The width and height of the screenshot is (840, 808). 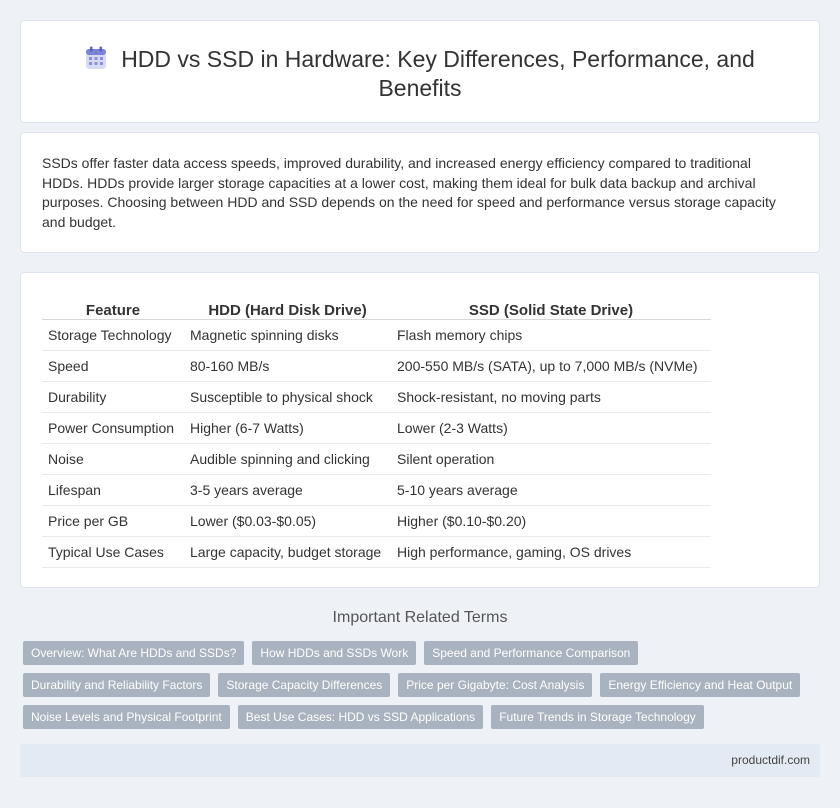 I want to click on table-cell: Shock-resistant, no moving parts, so click(x=551, y=397).